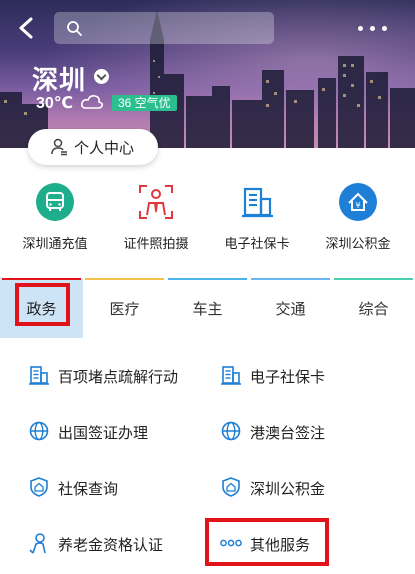 This screenshot has height=574, width=415. What do you see at coordinates (101, 76) in the screenshot?
I see `chevron-down-icon` at bounding box center [101, 76].